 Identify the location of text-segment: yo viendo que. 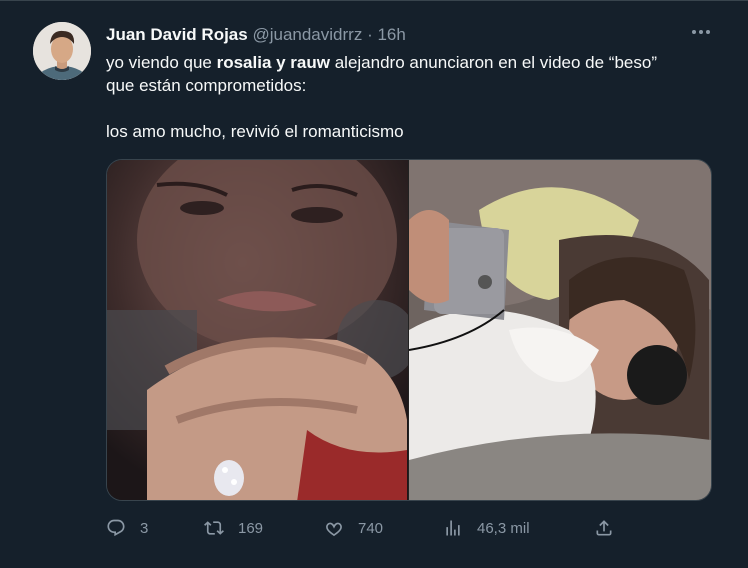
(161, 62).